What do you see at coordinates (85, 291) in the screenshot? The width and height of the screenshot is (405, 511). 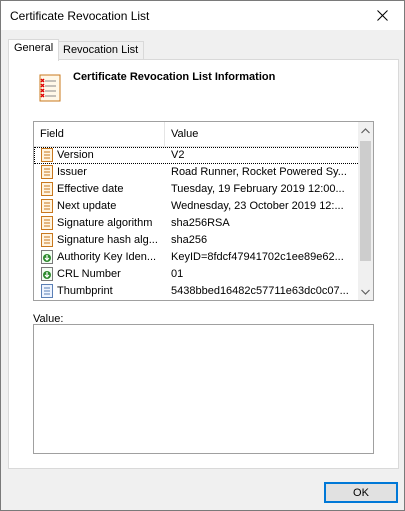 I see `field-name: Thumbprint` at bounding box center [85, 291].